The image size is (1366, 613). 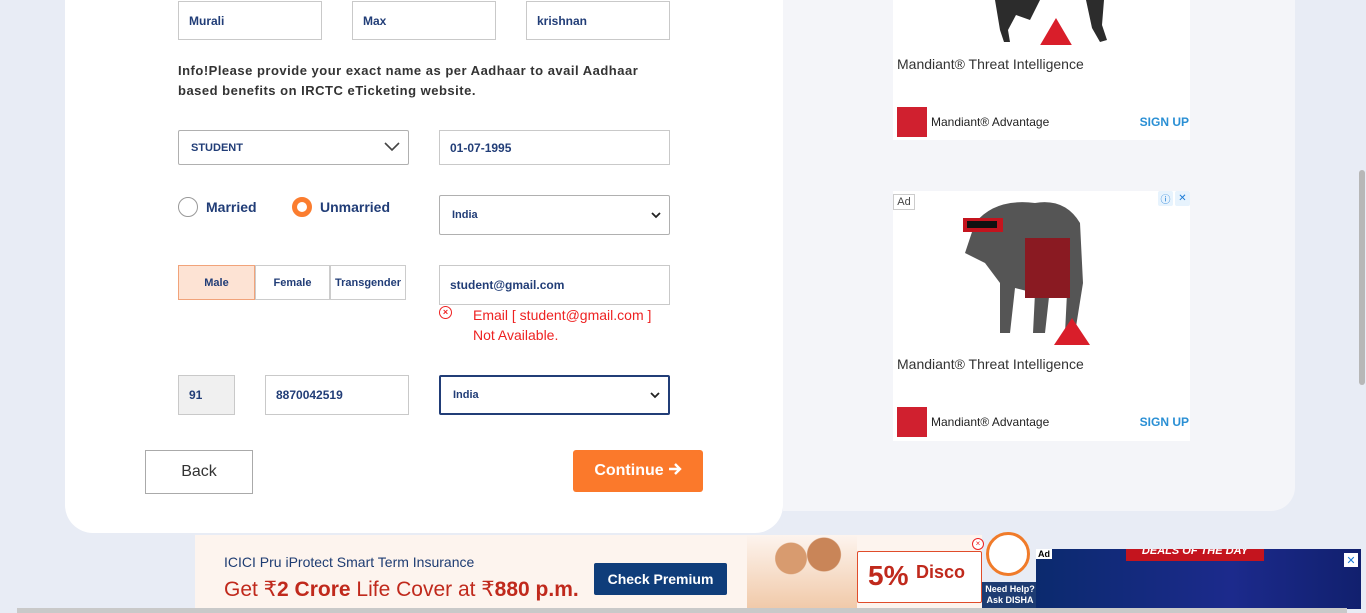 I want to click on married-radio: Married, so click(x=217, y=207).